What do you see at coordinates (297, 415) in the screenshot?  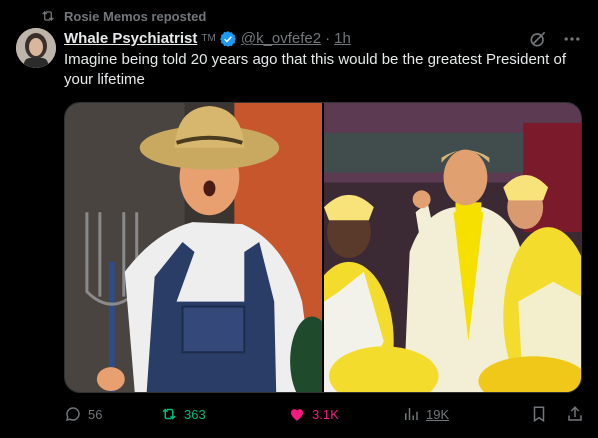 I see `heart-icon` at bounding box center [297, 415].